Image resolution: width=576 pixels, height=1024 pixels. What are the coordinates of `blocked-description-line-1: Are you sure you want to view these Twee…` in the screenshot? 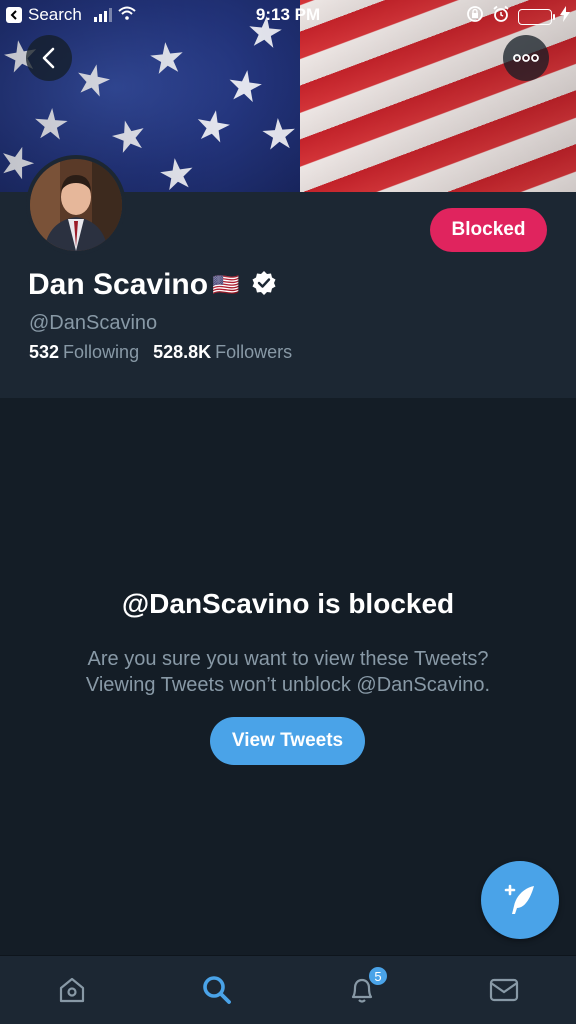 It's located at (288, 659).